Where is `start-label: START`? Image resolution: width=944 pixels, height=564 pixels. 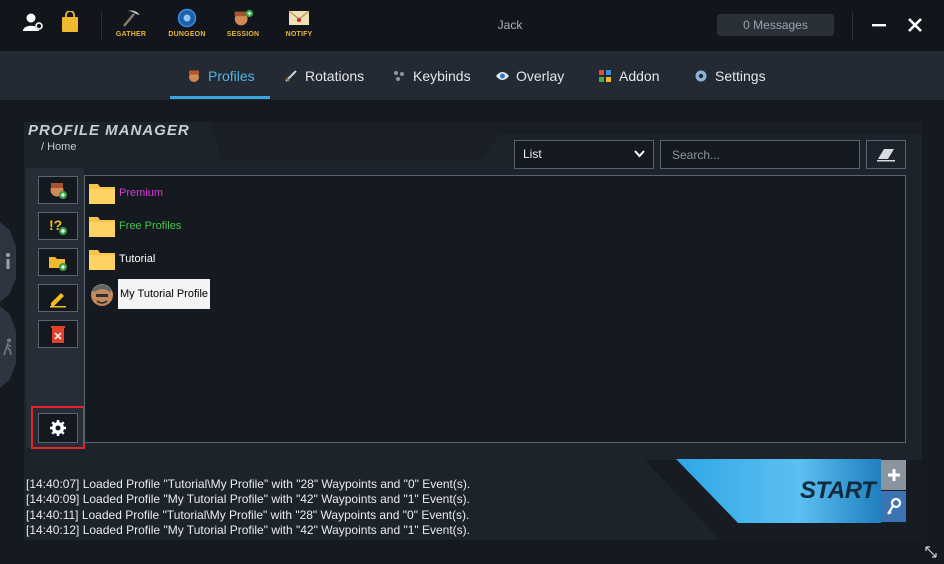 start-label: START is located at coordinates (838, 490).